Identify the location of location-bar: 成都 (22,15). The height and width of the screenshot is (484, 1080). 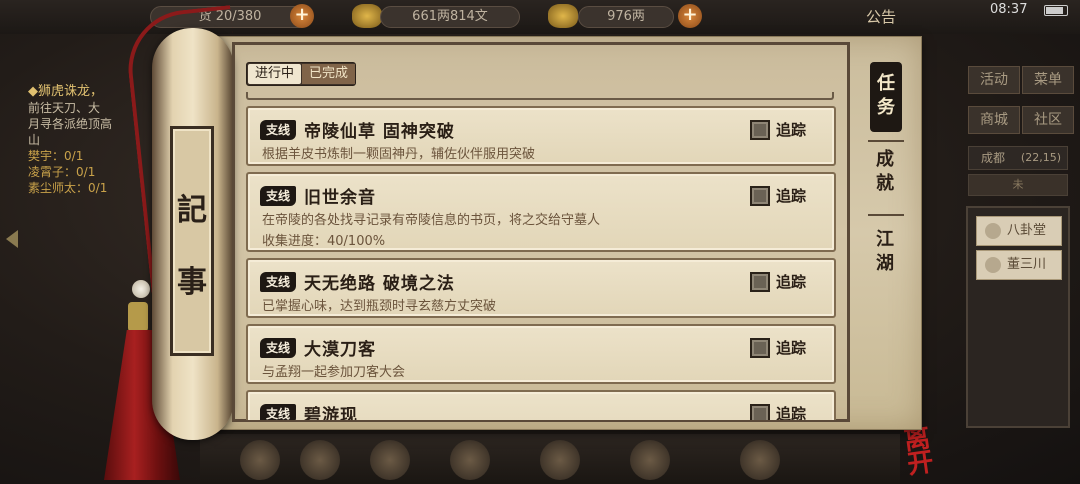
(1018, 158).